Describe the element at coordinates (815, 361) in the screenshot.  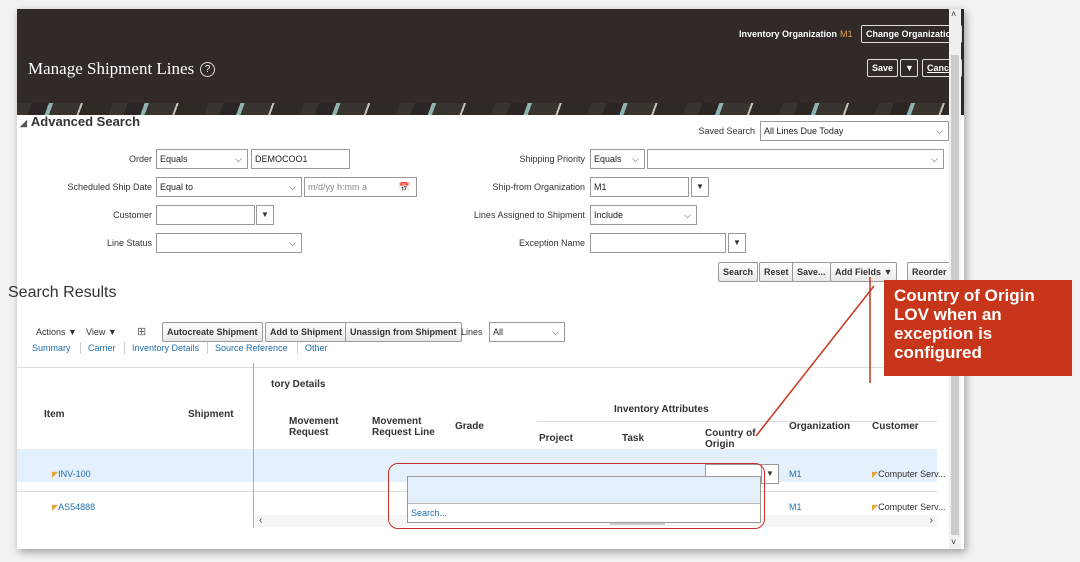
I see `callout-pointer-line` at that location.